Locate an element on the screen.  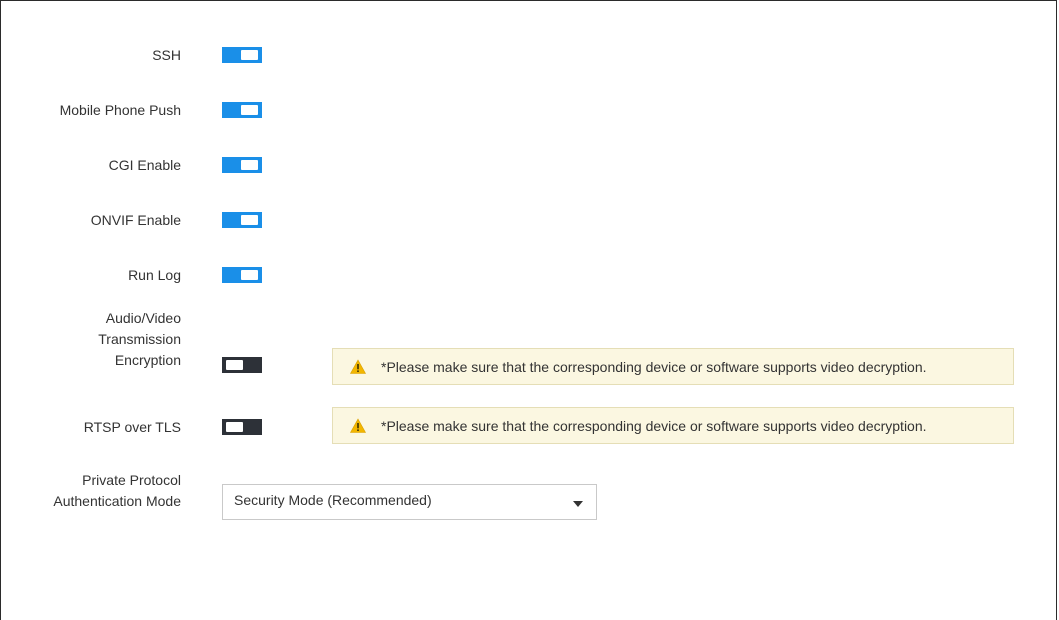
chevron-down-icon is located at coordinates (578, 504).